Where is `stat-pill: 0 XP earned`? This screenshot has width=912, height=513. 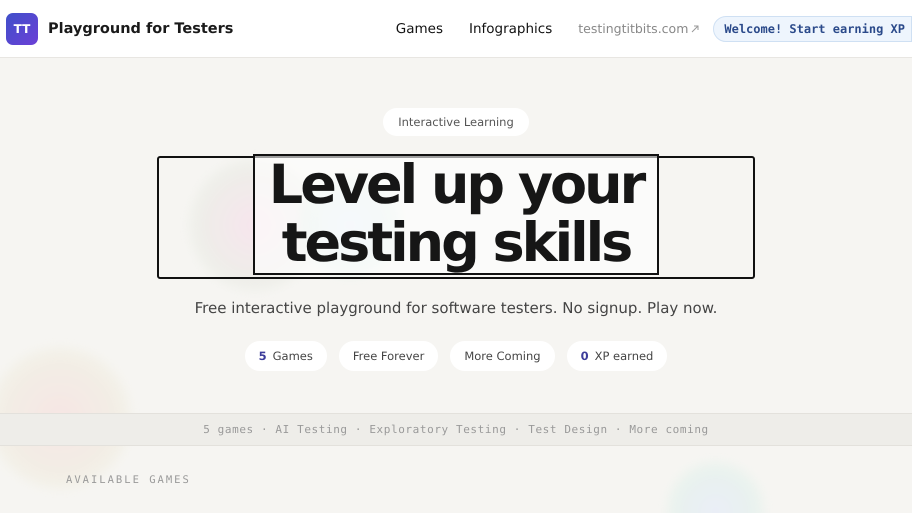 stat-pill: 0 XP earned is located at coordinates (617, 356).